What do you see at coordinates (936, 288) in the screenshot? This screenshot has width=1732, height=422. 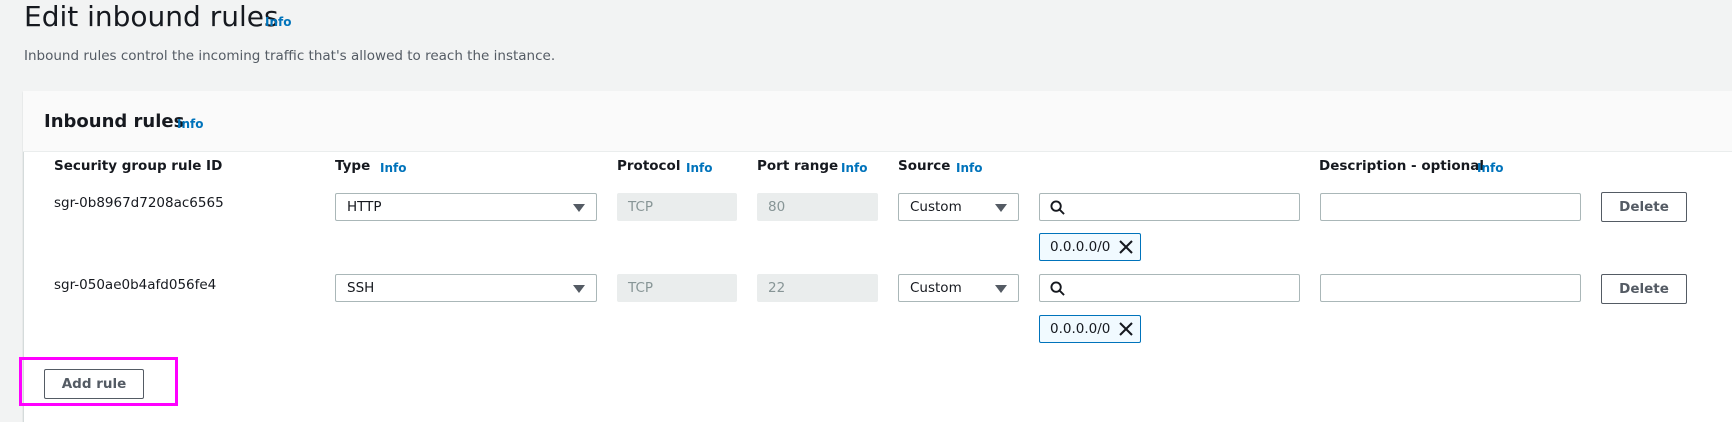 I see `row-2-source-value: Custom` at bounding box center [936, 288].